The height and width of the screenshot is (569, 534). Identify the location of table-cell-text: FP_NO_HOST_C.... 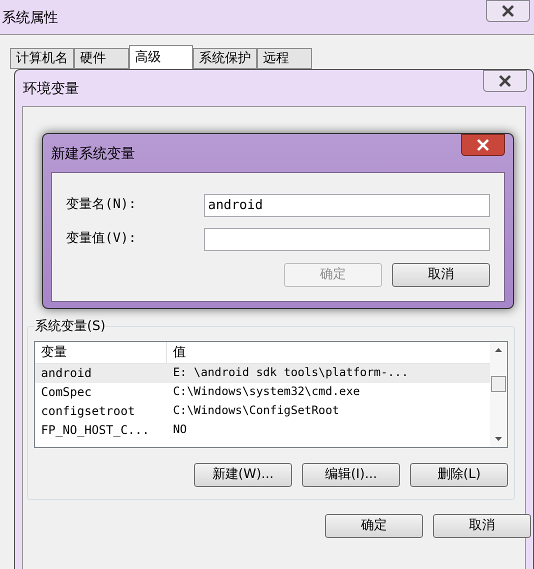
(95, 430).